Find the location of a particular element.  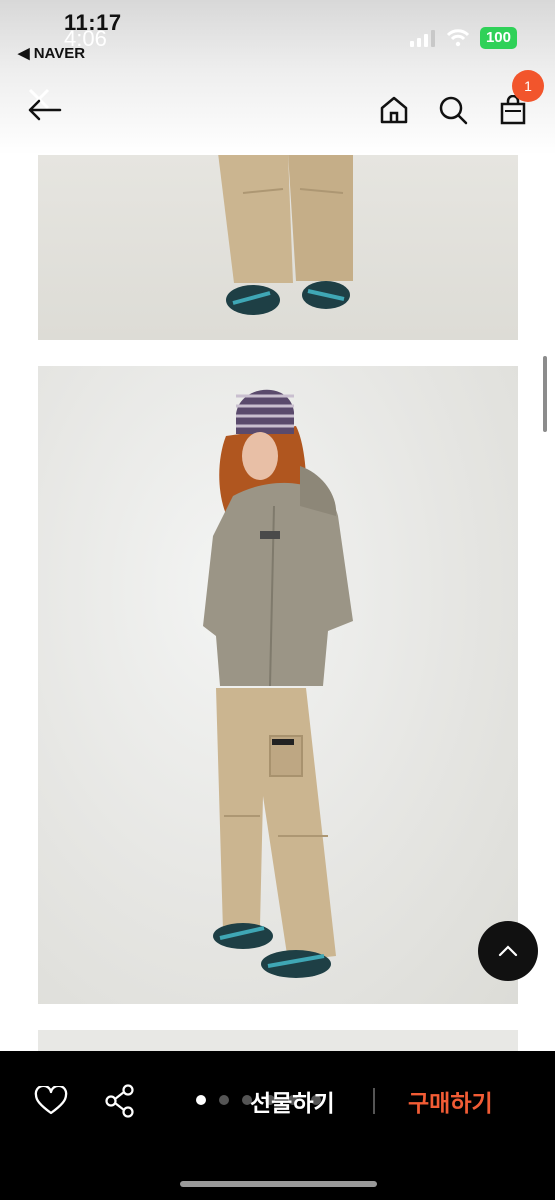

chevron-up-icon is located at coordinates (508, 951).